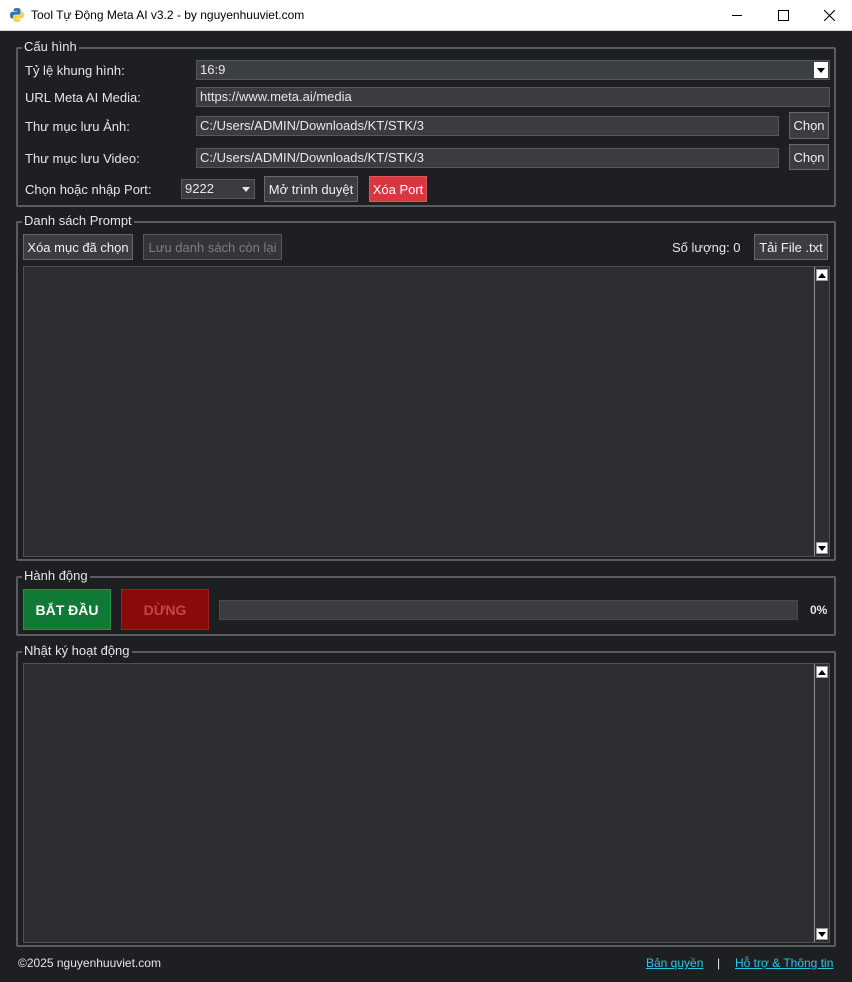 The height and width of the screenshot is (982, 852). What do you see at coordinates (398, 189) in the screenshot?
I see `delete-port-button: Xóa Port` at bounding box center [398, 189].